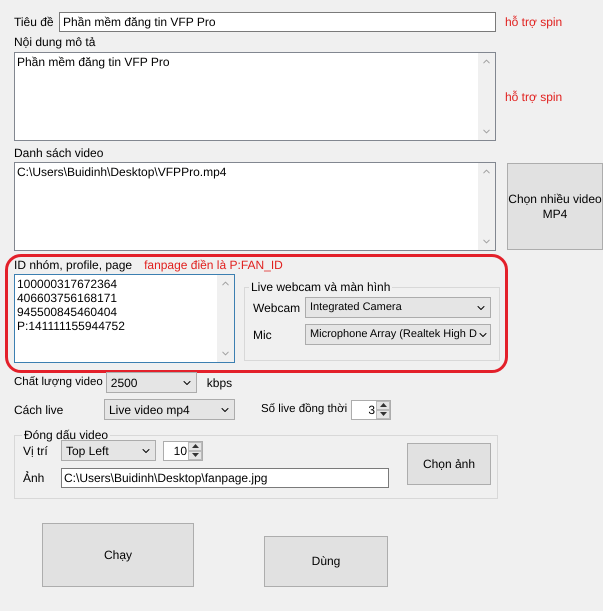 Image resolution: width=603 pixels, height=611 pixels. I want to click on number-spinner: 3, so click(371, 410).